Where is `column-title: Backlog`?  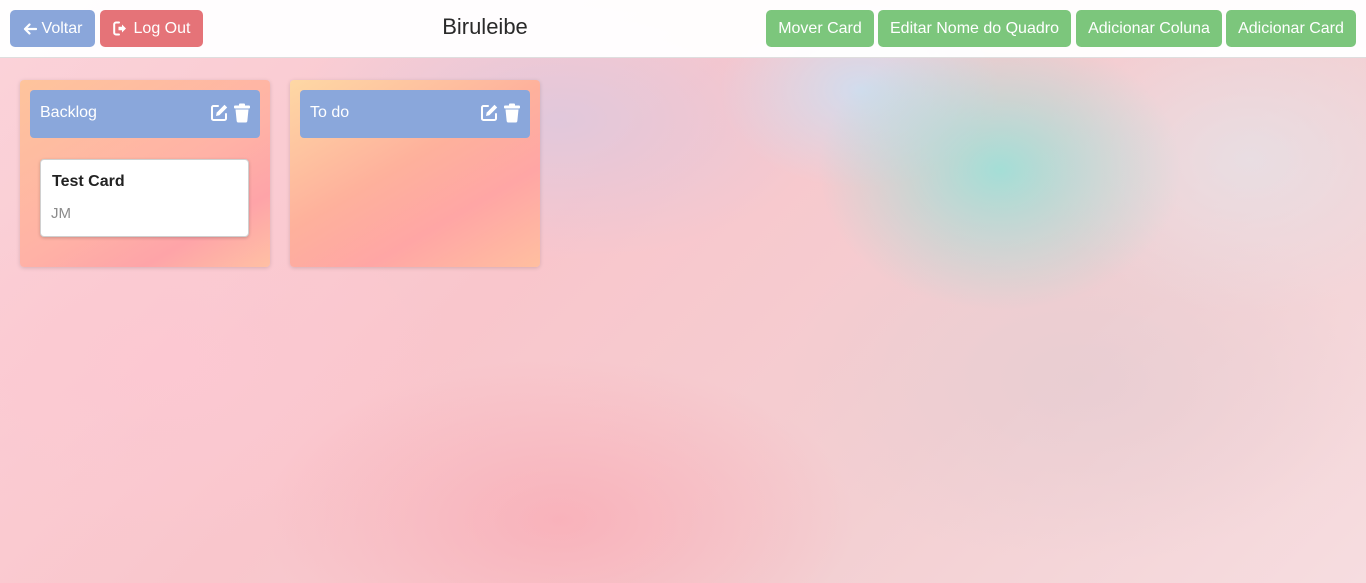
column-title: Backlog is located at coordinates (68, 112).